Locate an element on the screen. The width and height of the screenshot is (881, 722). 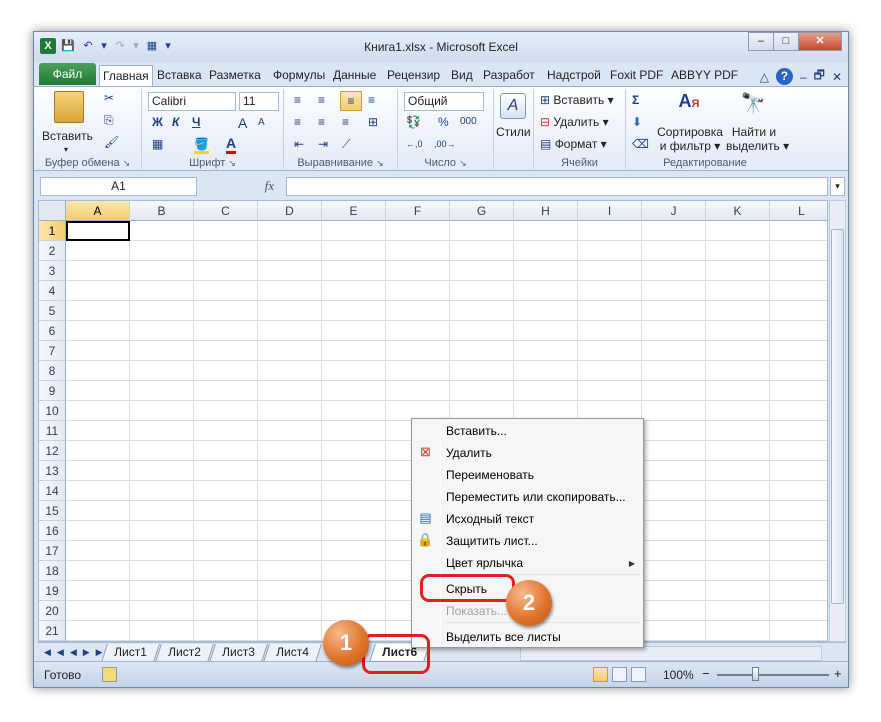
row-header: 4 is located at coordinates (52, 291).